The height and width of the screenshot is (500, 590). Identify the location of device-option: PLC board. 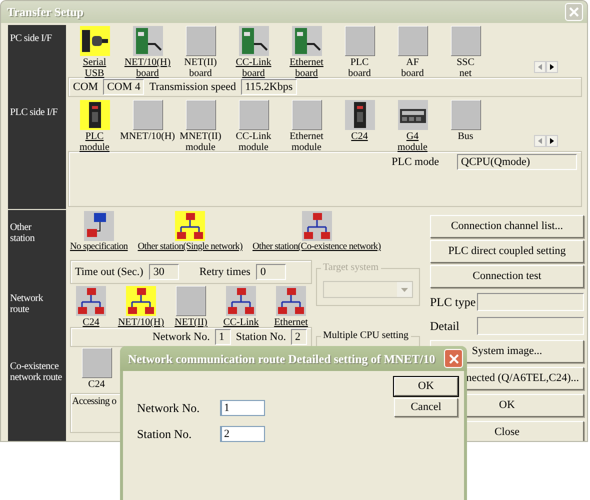
(359, 52).